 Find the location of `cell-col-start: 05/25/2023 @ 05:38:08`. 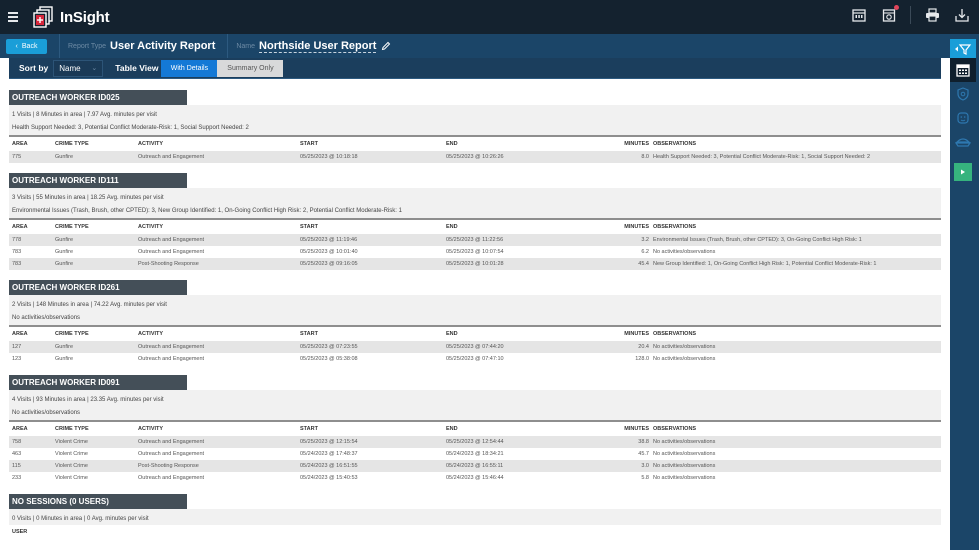

cell-col-start: 05/25/2023 @ 05:38:08 is located at coordinates (329, 359).